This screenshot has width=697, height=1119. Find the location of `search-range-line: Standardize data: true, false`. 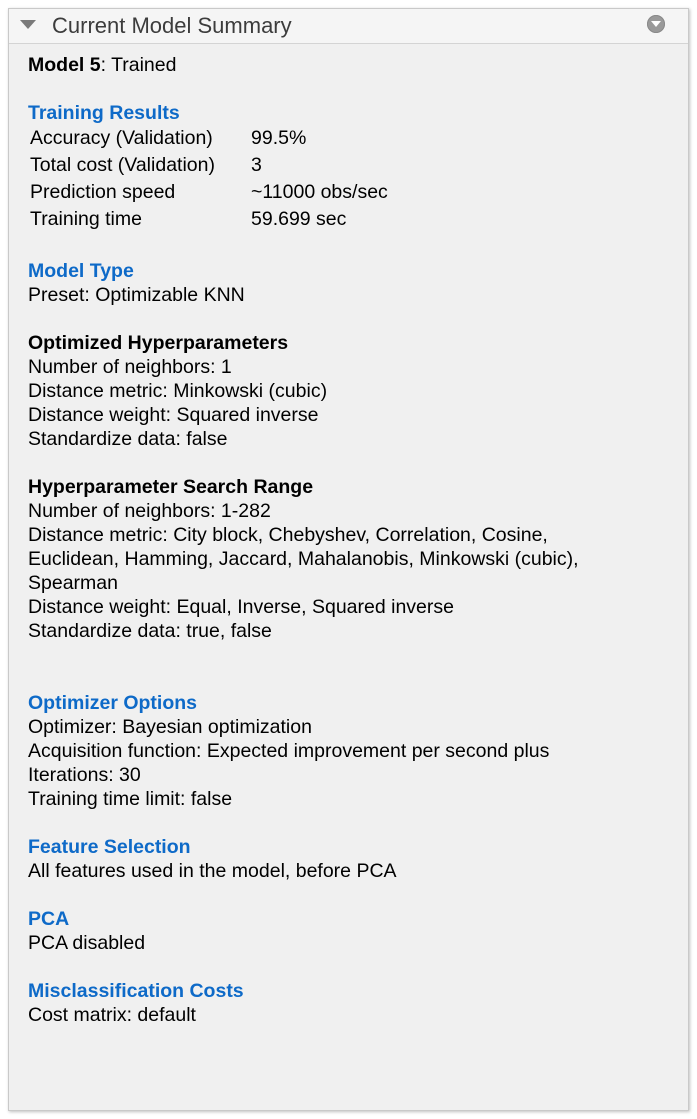

search-range-line: Standardize data: true, false is located at coordinates (150, 631).